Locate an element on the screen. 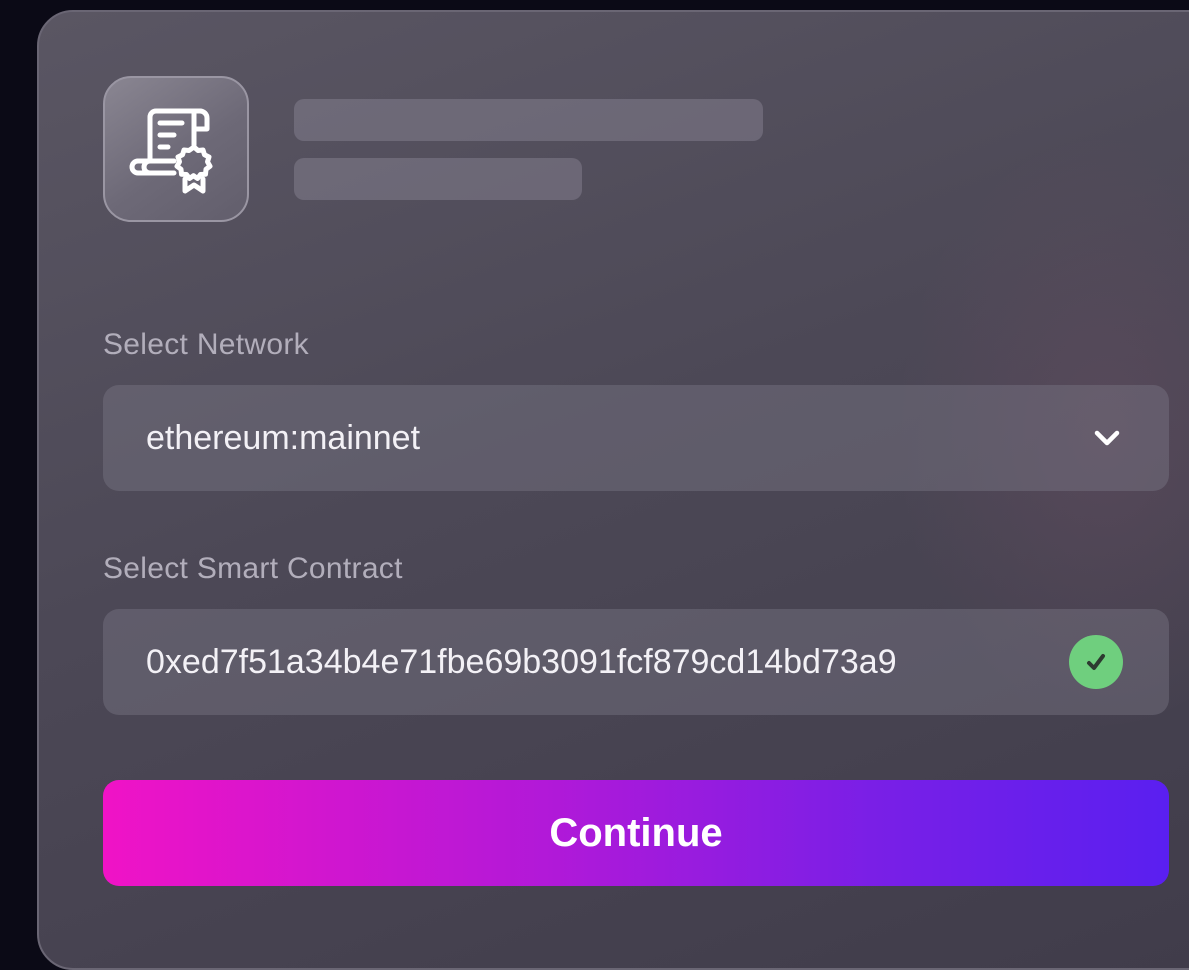  network-select: ethereum:mainnet is located at coordinates (636, 438).